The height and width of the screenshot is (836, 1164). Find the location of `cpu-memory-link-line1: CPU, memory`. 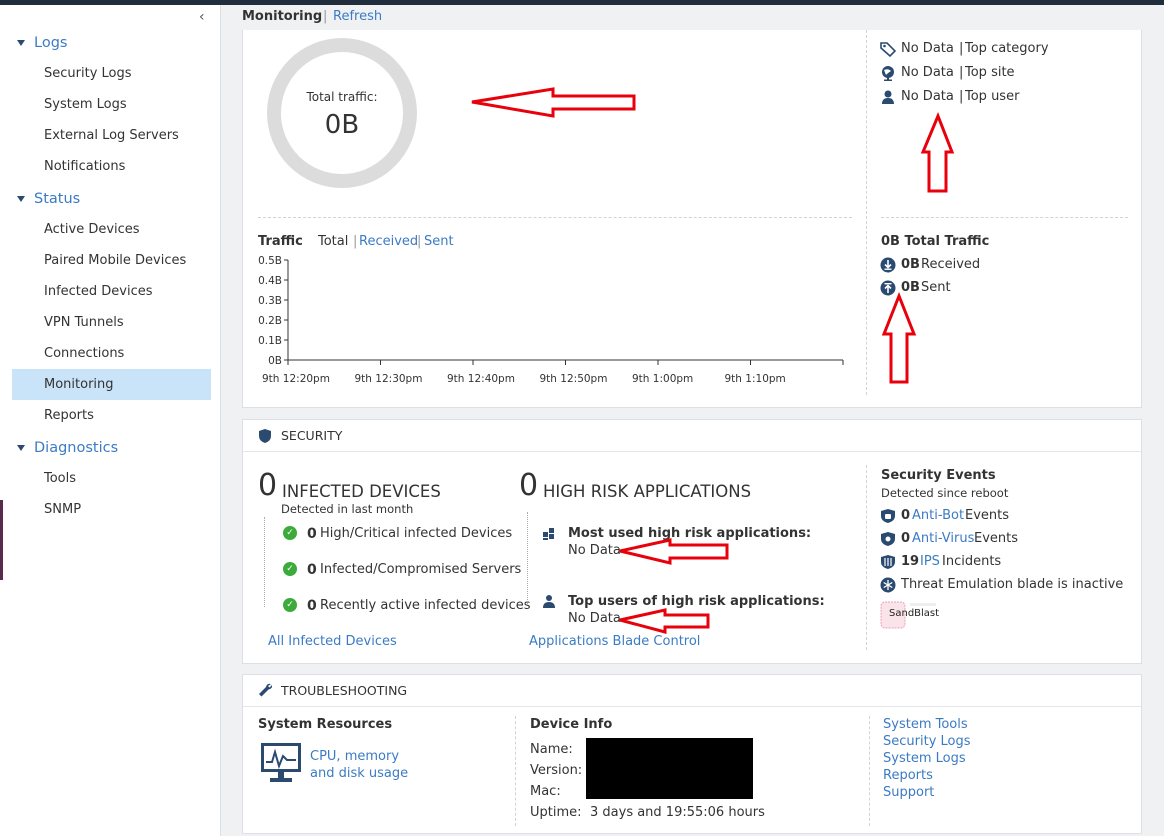

cpu-memory-link-line1: CPU, memory is located at coordinates (354, 756).